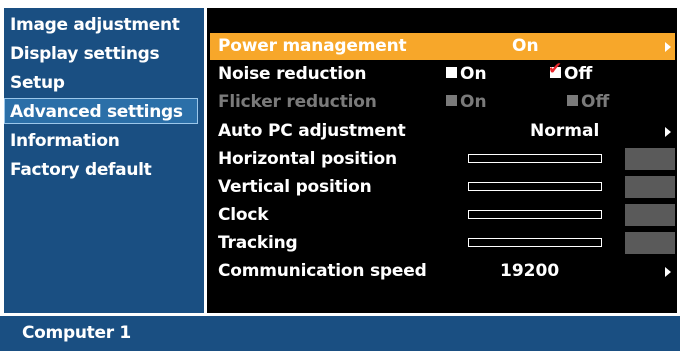 The image size is (680, 351). Describe the element at coordinates (76, 333) in the screenshot. I see `input-source-label: Computer 1` at that location.